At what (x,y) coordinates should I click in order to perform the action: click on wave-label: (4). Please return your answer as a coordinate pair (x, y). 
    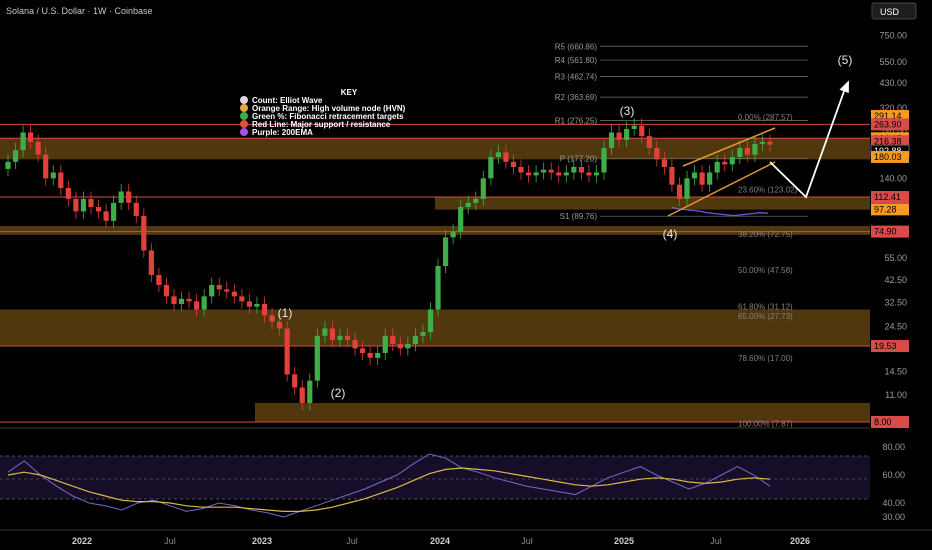
    Looking at the image, I should click on (670, 234).